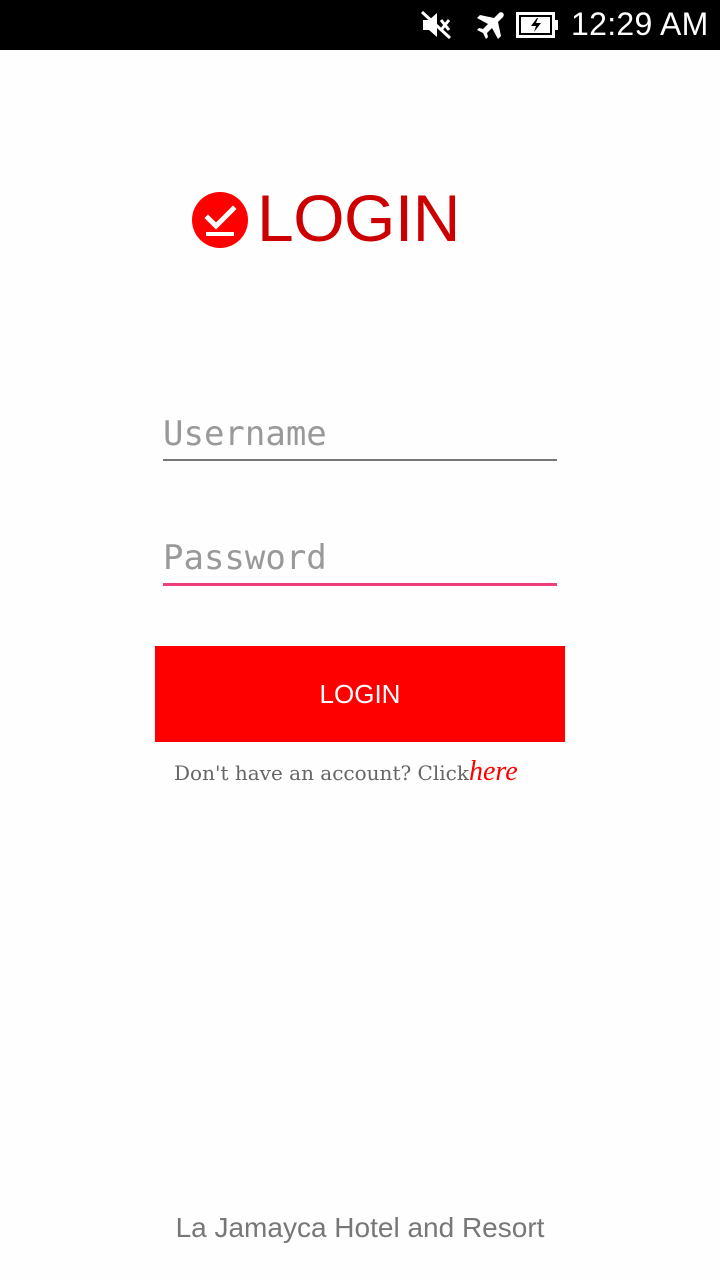 The image size is (720, 1280). Describe the element at coordinates (436, 27) in the screenshot. I see `mute-icon` at that location.